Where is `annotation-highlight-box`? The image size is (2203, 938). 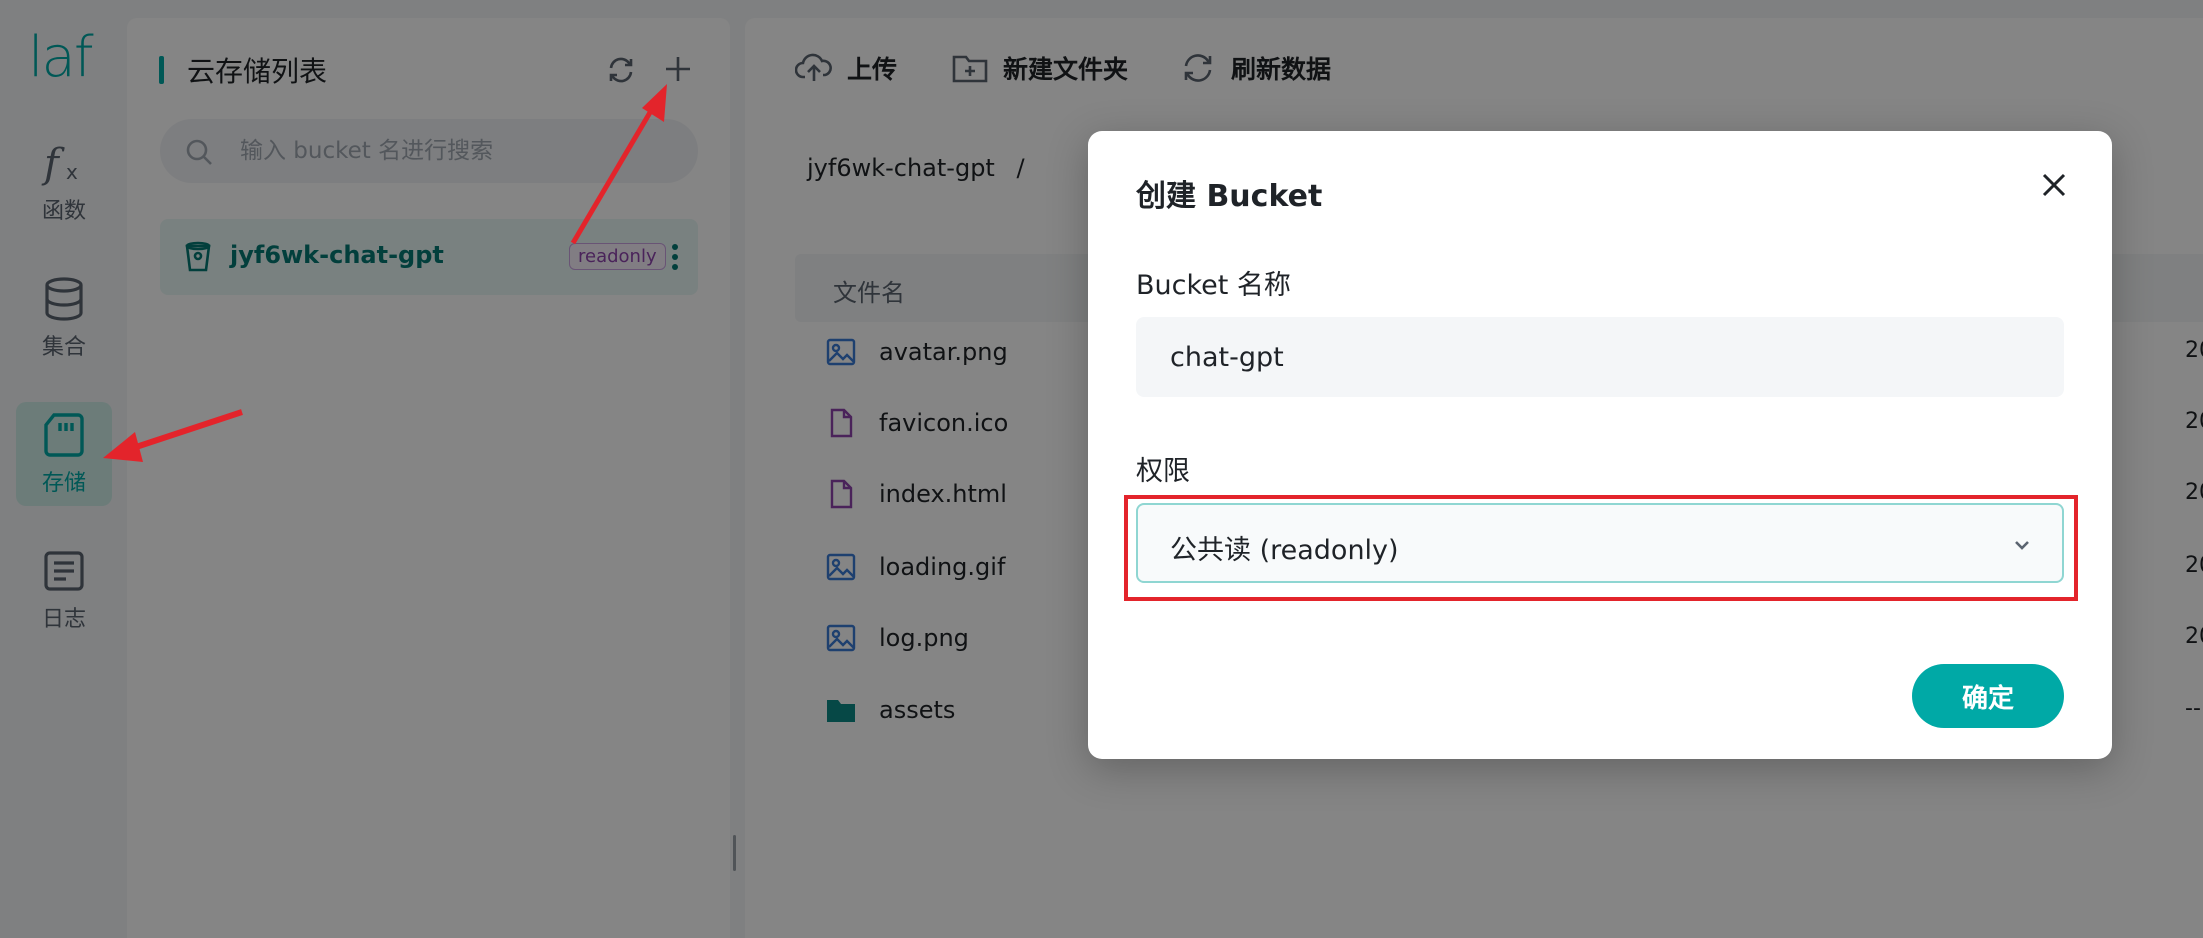
annotation-highlight-box is located at coordinates (1601, 548).